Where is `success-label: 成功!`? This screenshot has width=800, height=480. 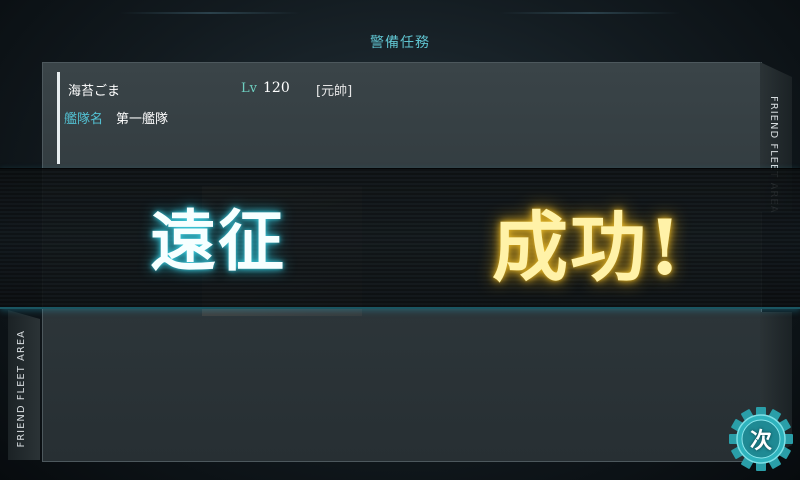 success-label: 成功! is located at coordinates (588, 247).